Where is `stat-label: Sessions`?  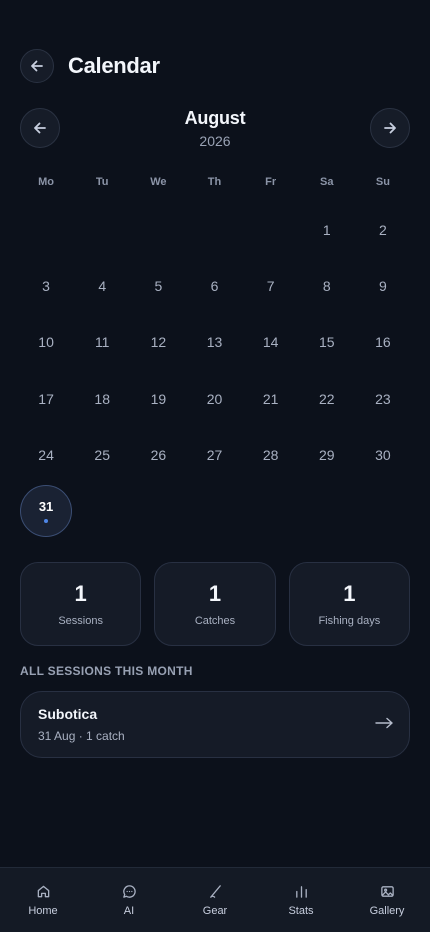
stat-label: Sessions is located at coordinates (80, 621).